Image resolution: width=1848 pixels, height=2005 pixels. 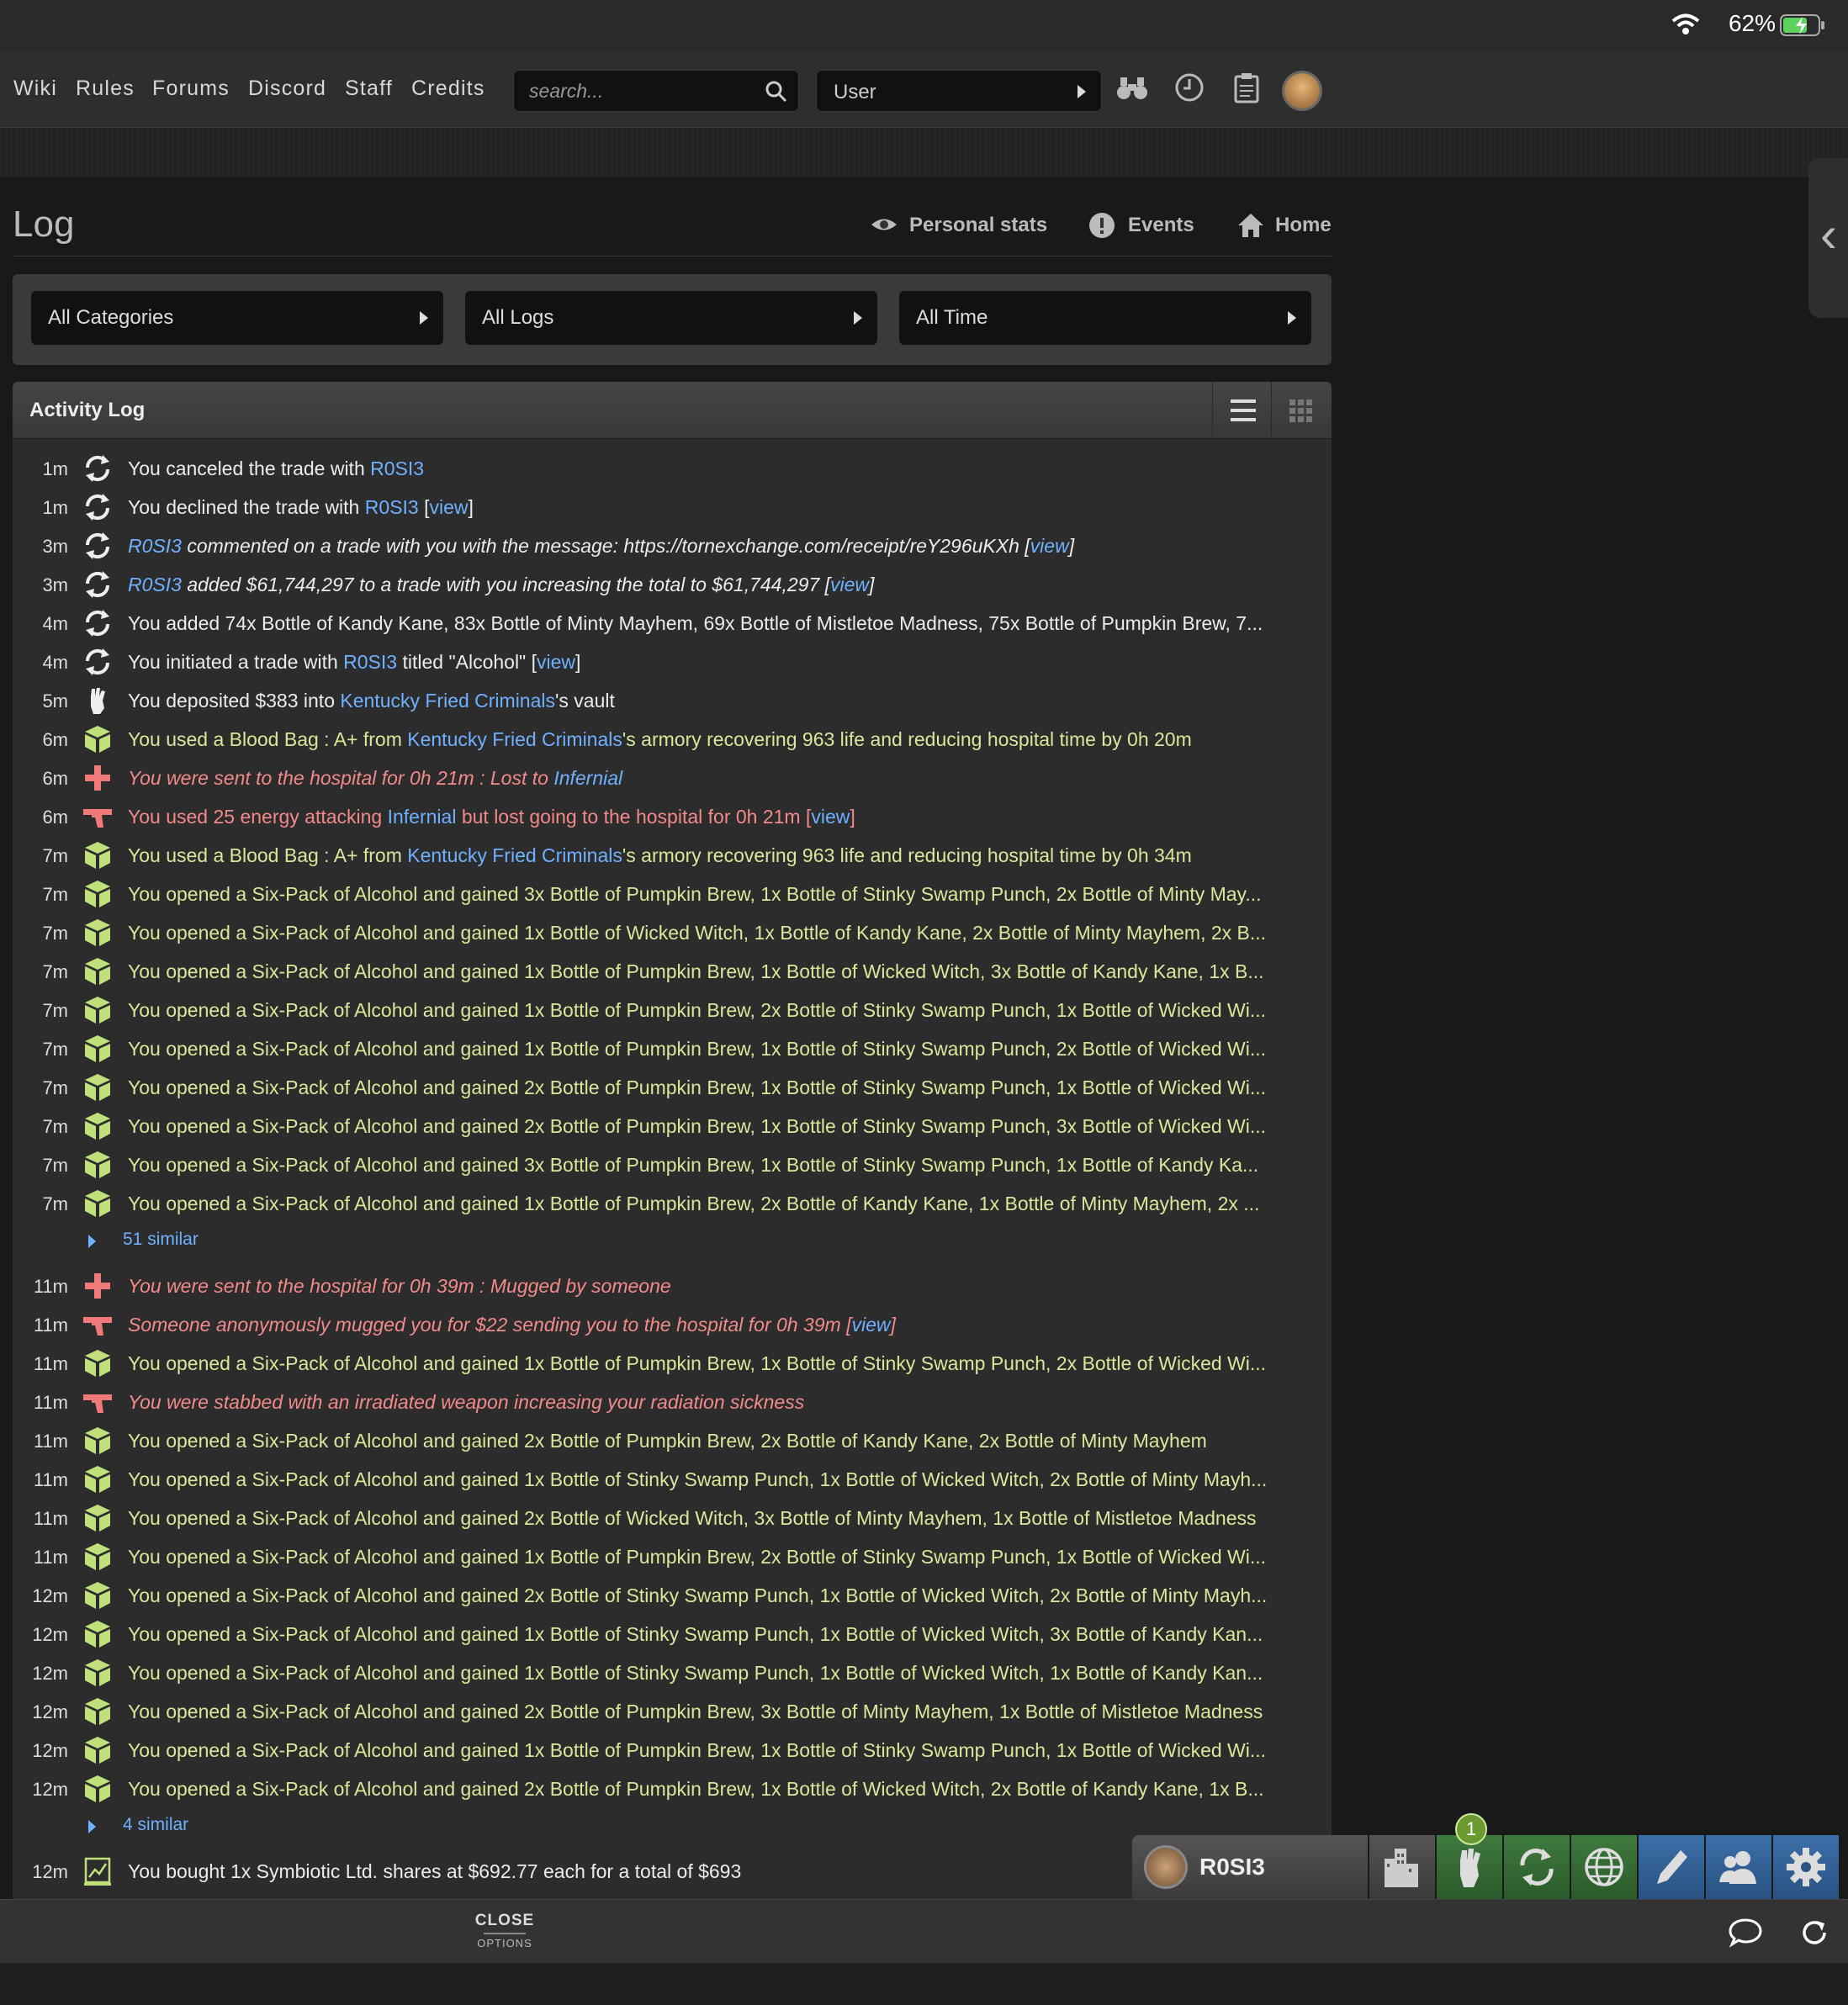 I want to click on nav-discord: Discord, so click(x=287, y=89).